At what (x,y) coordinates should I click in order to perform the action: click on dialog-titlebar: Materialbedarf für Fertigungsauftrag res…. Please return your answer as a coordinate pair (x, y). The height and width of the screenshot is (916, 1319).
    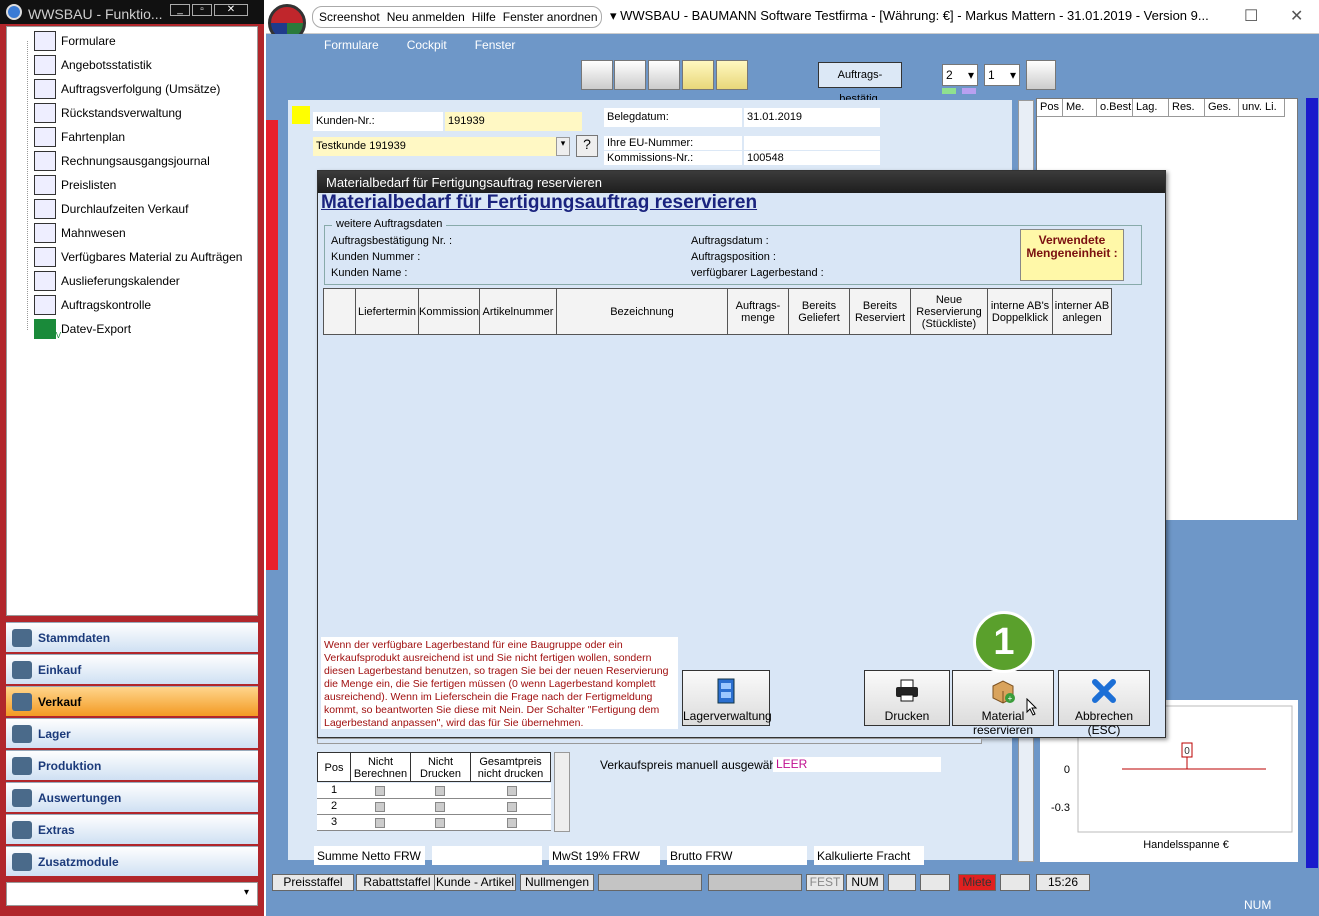
    Looking at the image, I should click on (741, 182).